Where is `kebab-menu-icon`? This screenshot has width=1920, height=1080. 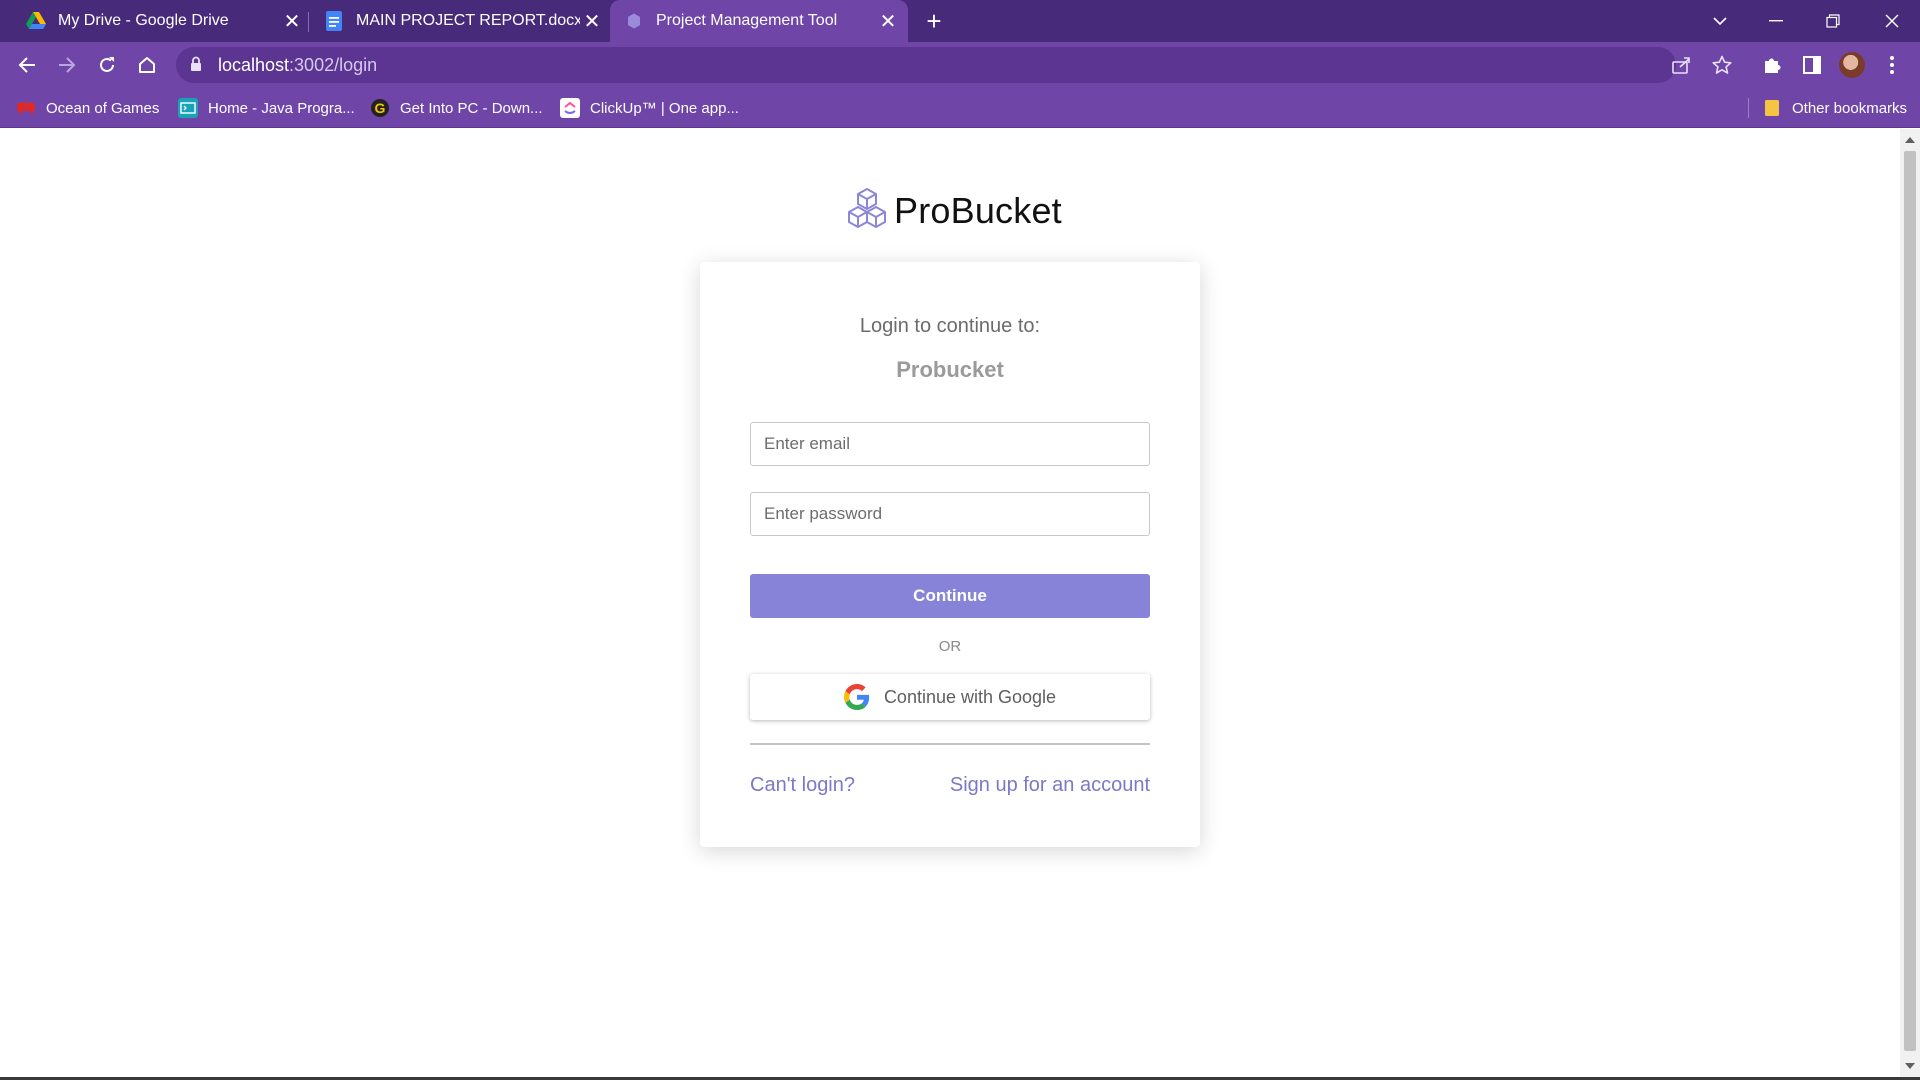 kebab-menu-icon is located at coordinates (1892, 65).